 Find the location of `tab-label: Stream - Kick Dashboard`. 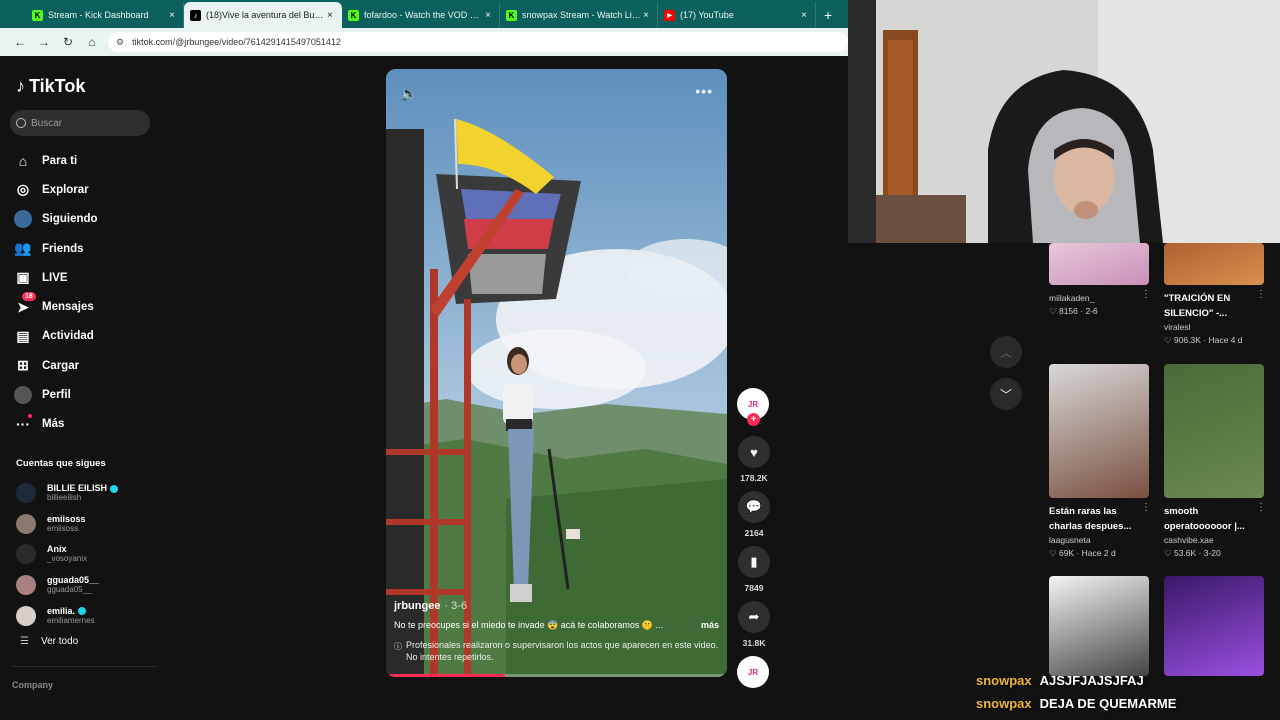

tab-label: Stream - Kick Dashboard is located at coordinates (98, 15).